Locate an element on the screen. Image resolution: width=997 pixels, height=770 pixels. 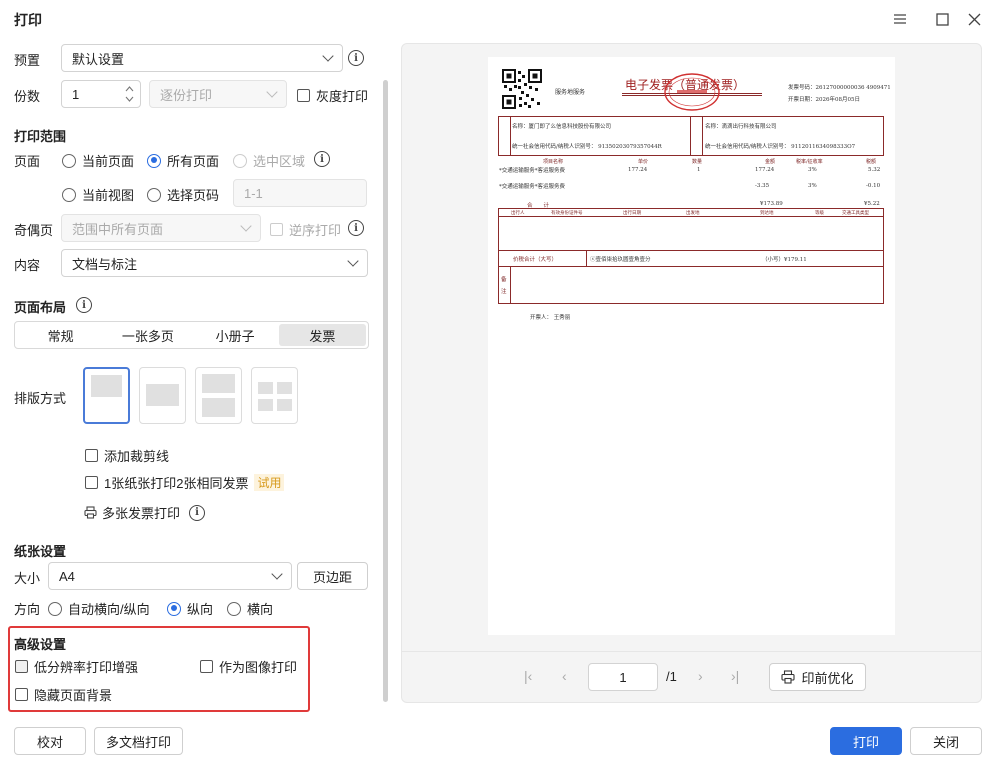
content-label: 内容 is located at coordinates (27, 265).